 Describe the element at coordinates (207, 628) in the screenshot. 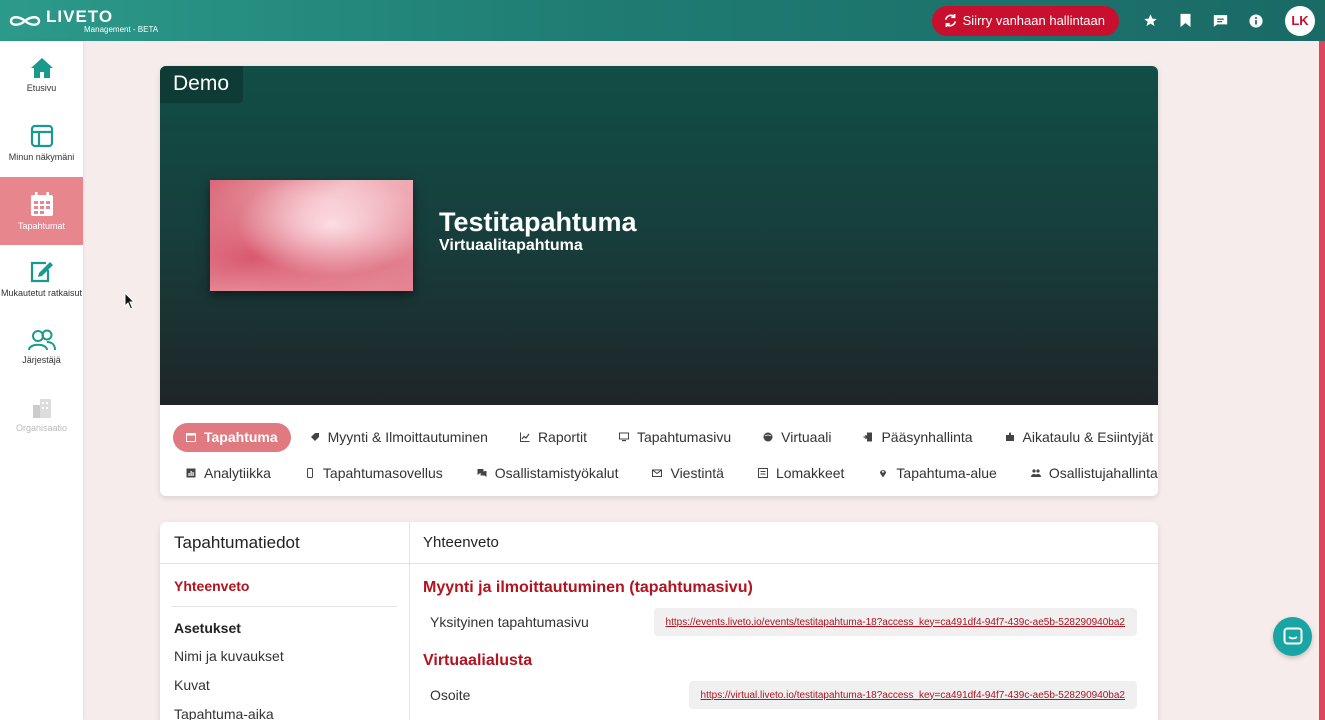

I see `menu-group-asetukset: Asetukset` at that location.